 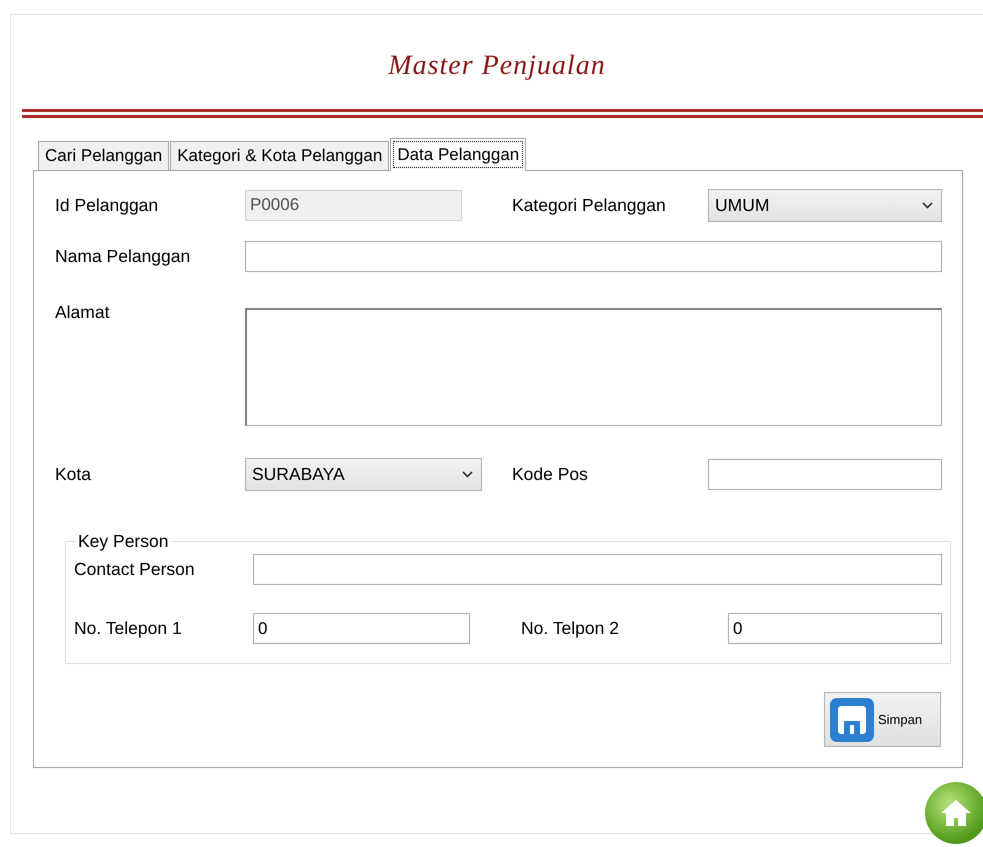 I want to click on field-label: Kota, so click(x=73, y=474).